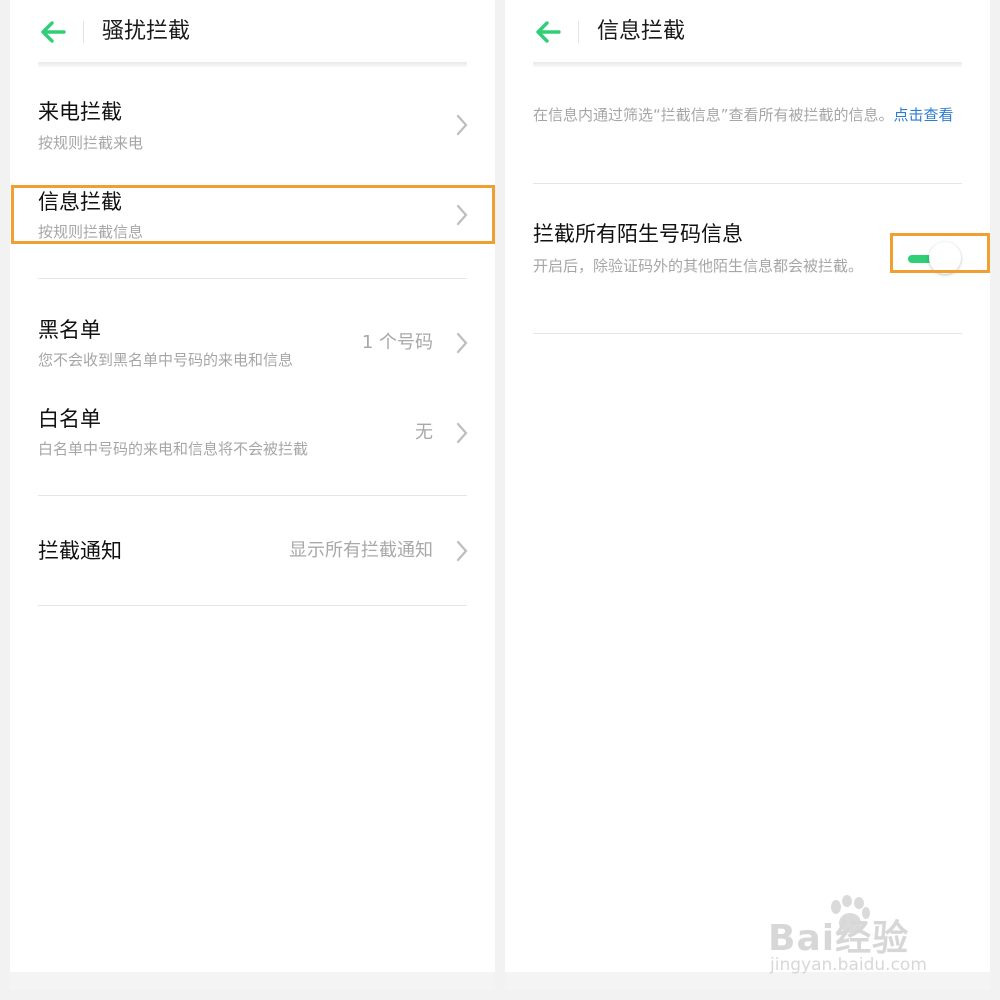  Describe the element at coordinates (173, 449) in the screenshot. I see `row-subtitle: 白名单中号码的来电和信息将不会被拦截` at that location.